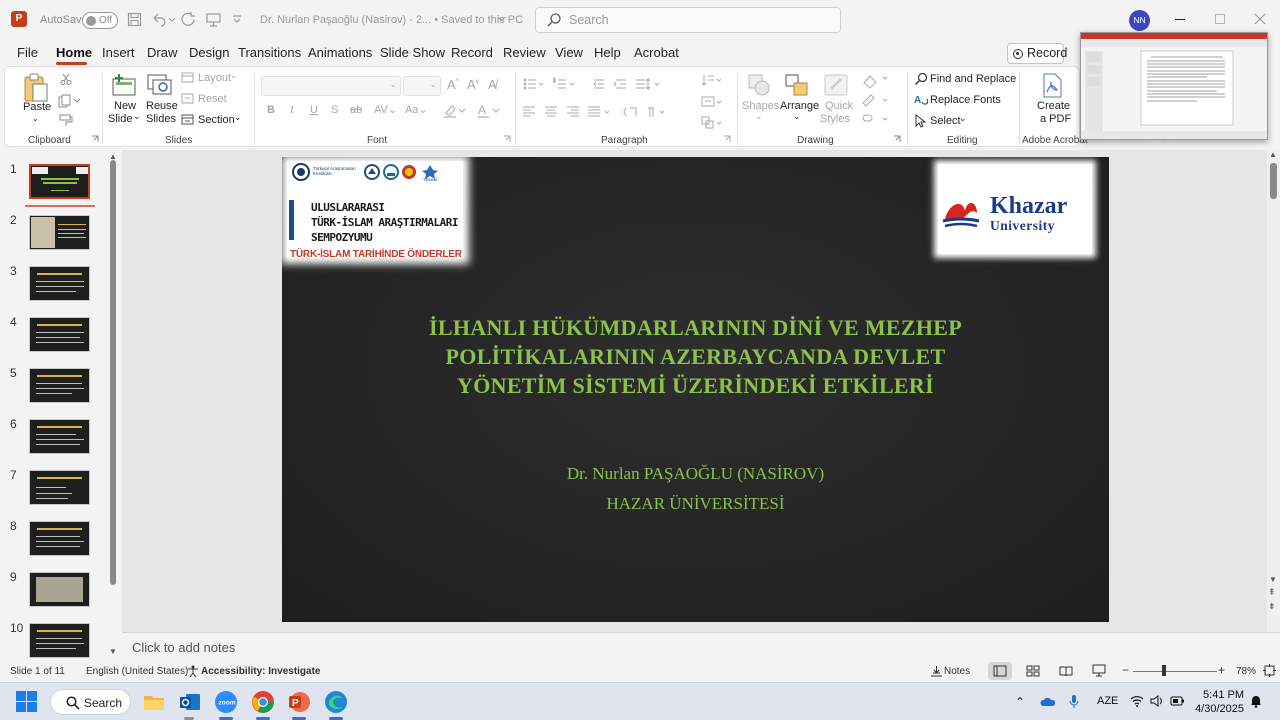 The height and width of the screenshot is (720, 1280). What do you see at coordinates (187, 98) in the screenshot?
I see `reset-icon` at bounding box center [187, 98].